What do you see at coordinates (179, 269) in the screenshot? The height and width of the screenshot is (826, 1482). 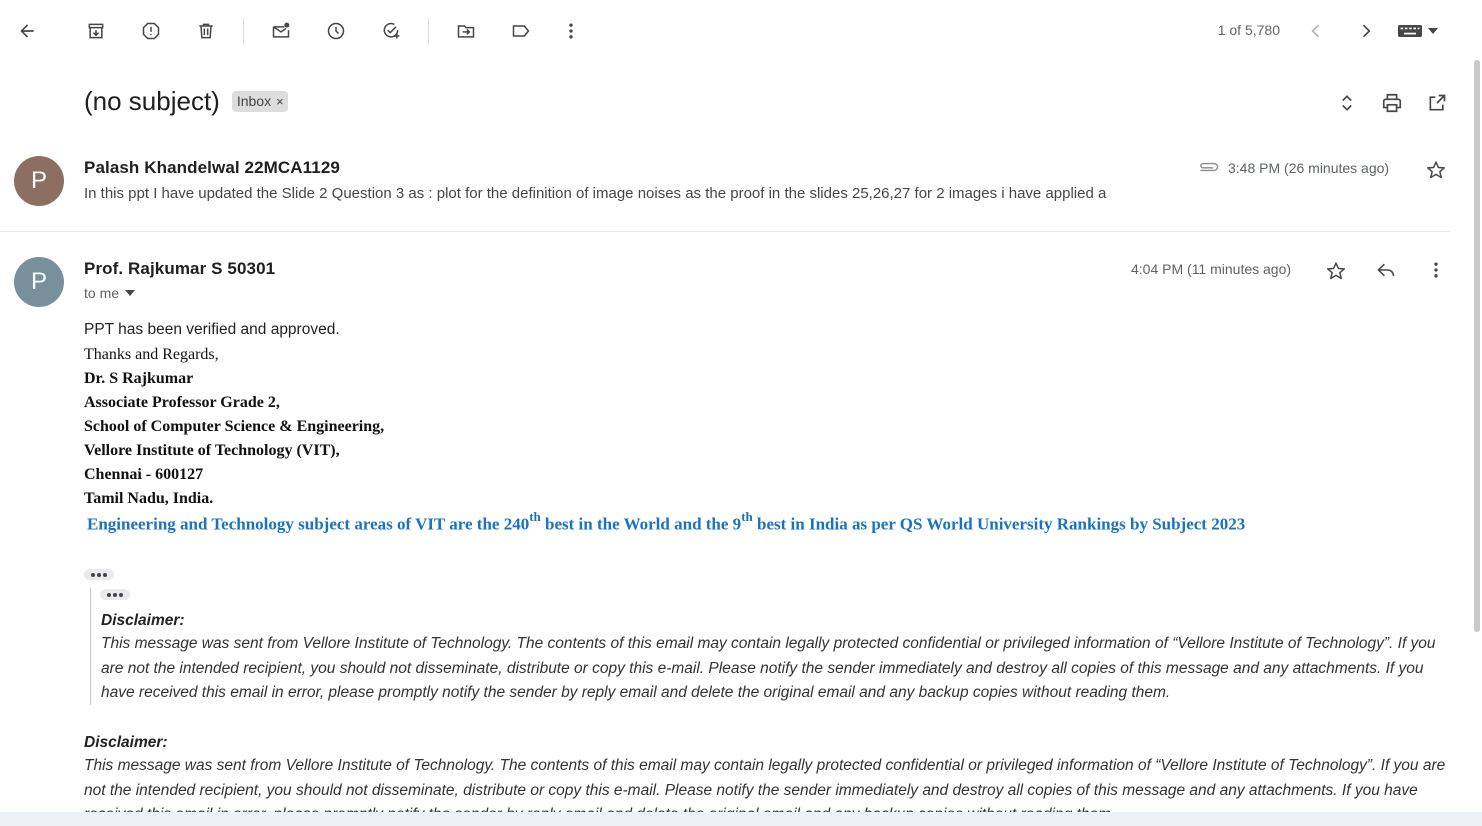 I see `sender-name: Prof. Rajkumar S 50301` at bounding box center [179, 269].